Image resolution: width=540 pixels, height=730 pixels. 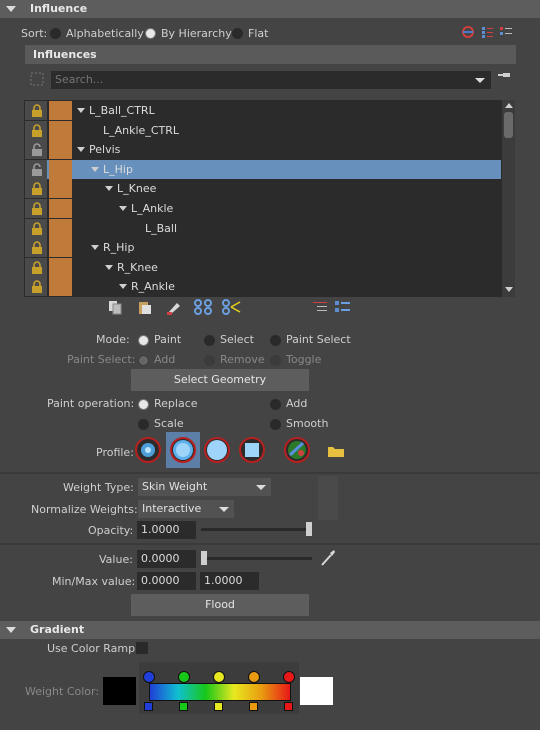 I want to click on mode-paint-select-label: Paint Select, so click(x=318, y=339).